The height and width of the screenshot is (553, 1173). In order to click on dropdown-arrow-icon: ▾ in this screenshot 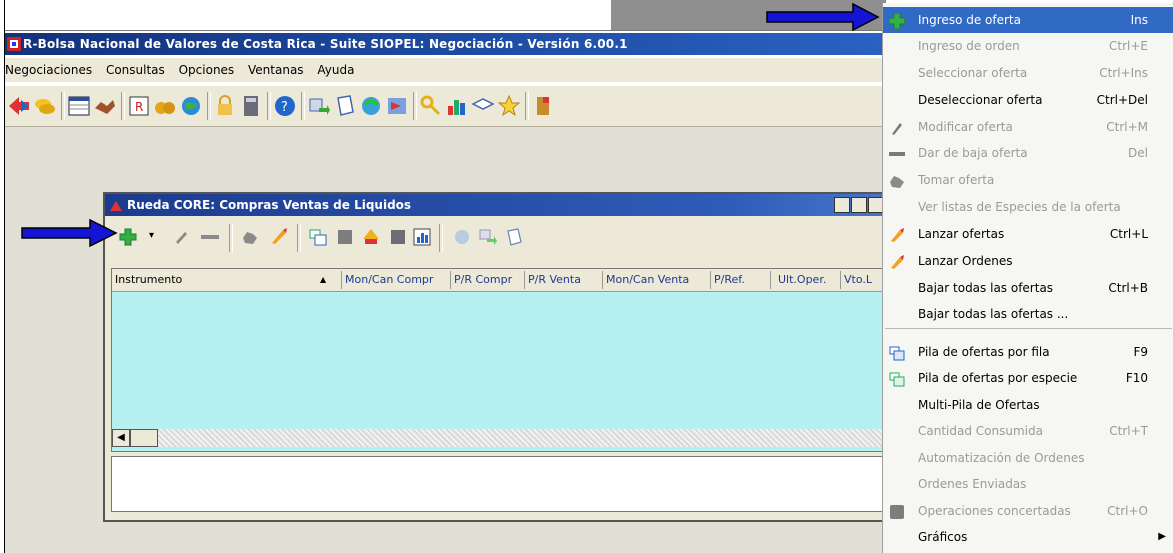, I will do `click(151, 235)`.